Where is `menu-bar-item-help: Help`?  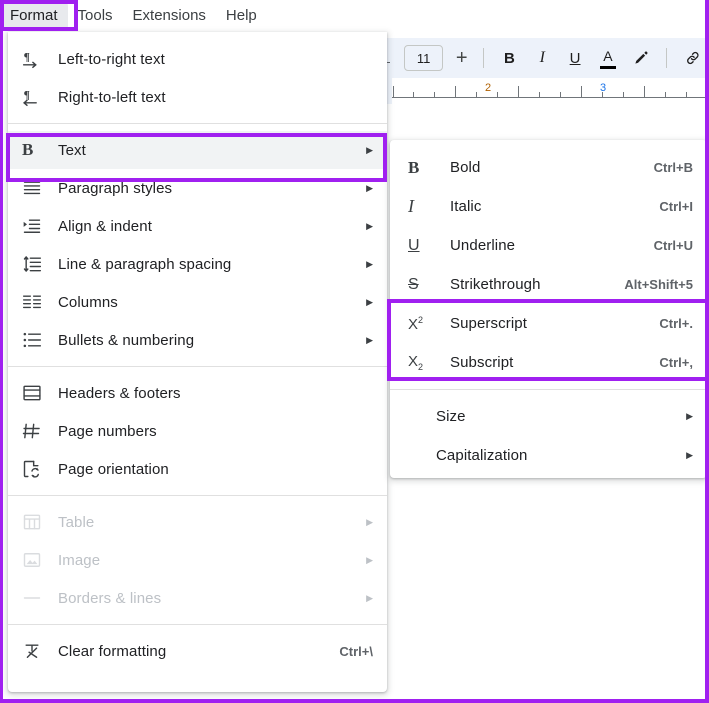
menu-bar-item-help: Help is located at coordinates (241, 16).